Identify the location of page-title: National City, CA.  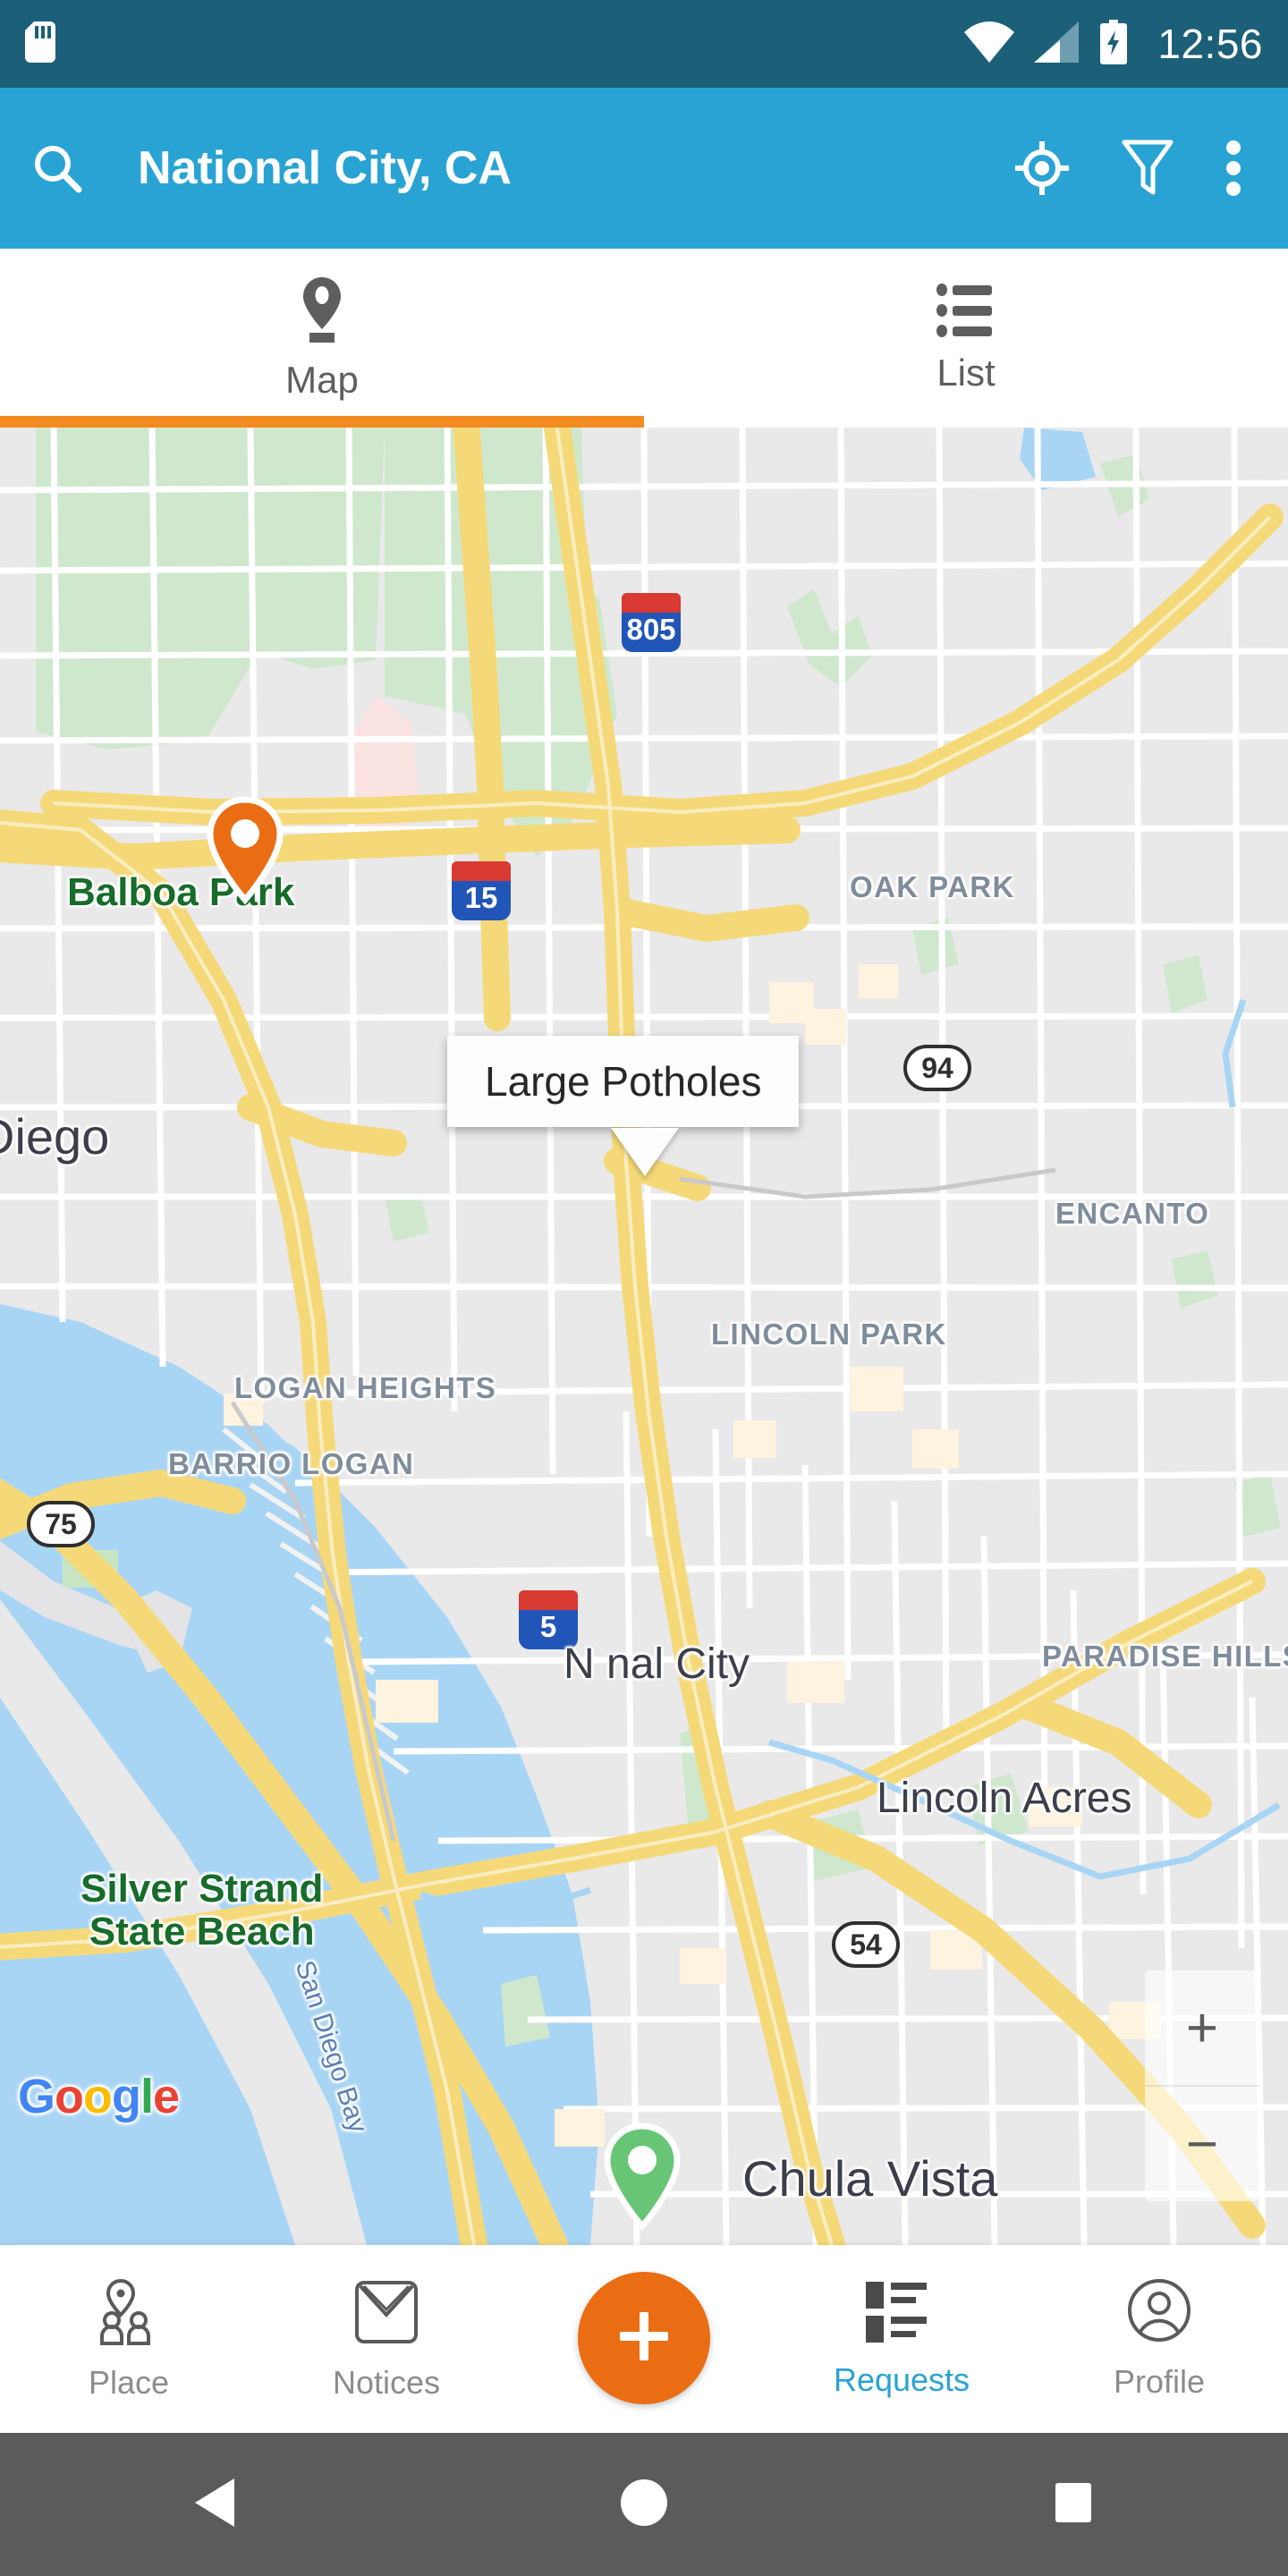
(325, 168).